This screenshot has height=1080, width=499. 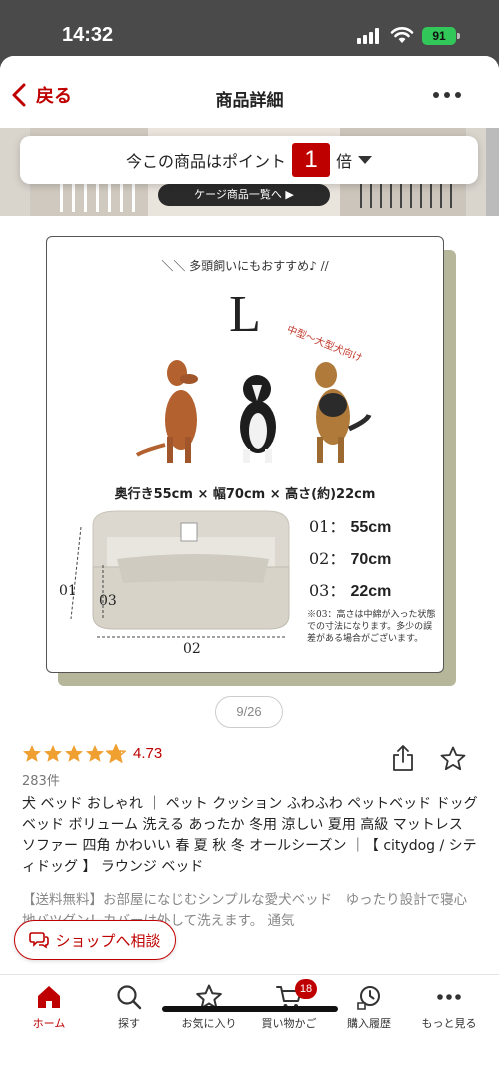 What do you see at coordinates (402, 35) in the screenshot?
I see `wifi-icon` at bounding box center [402, 35].